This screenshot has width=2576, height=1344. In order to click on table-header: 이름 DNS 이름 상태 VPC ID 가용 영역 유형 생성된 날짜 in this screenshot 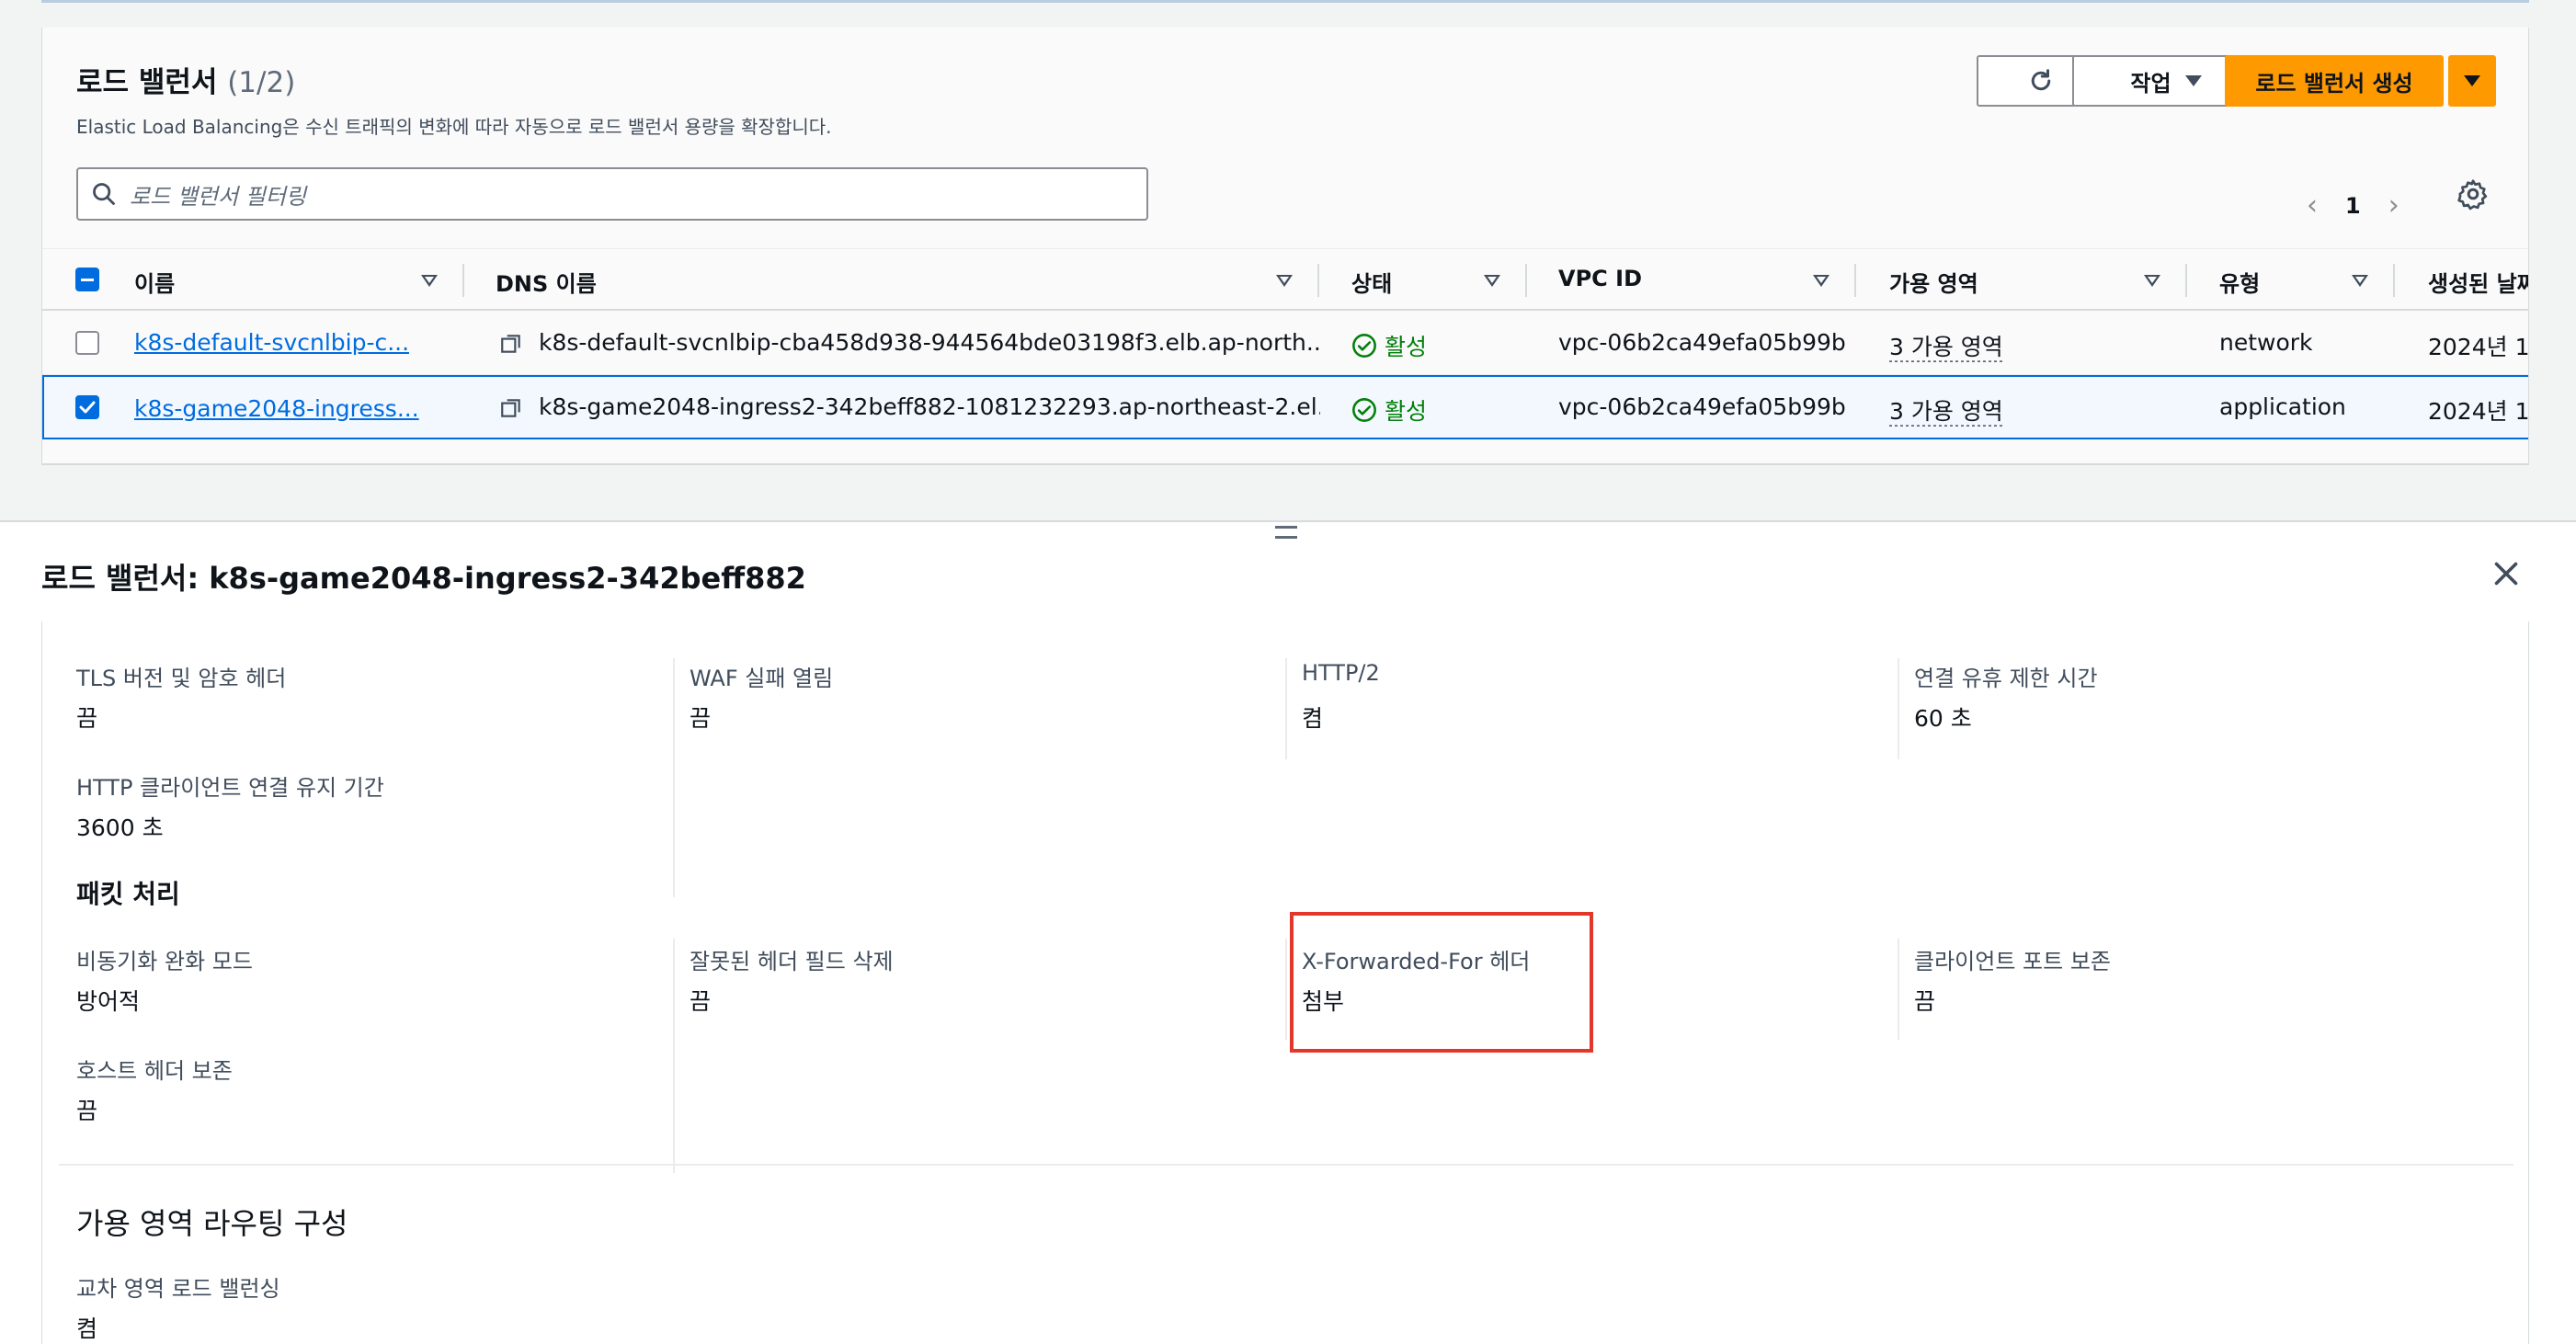, I will do `click(1285, 279)`.